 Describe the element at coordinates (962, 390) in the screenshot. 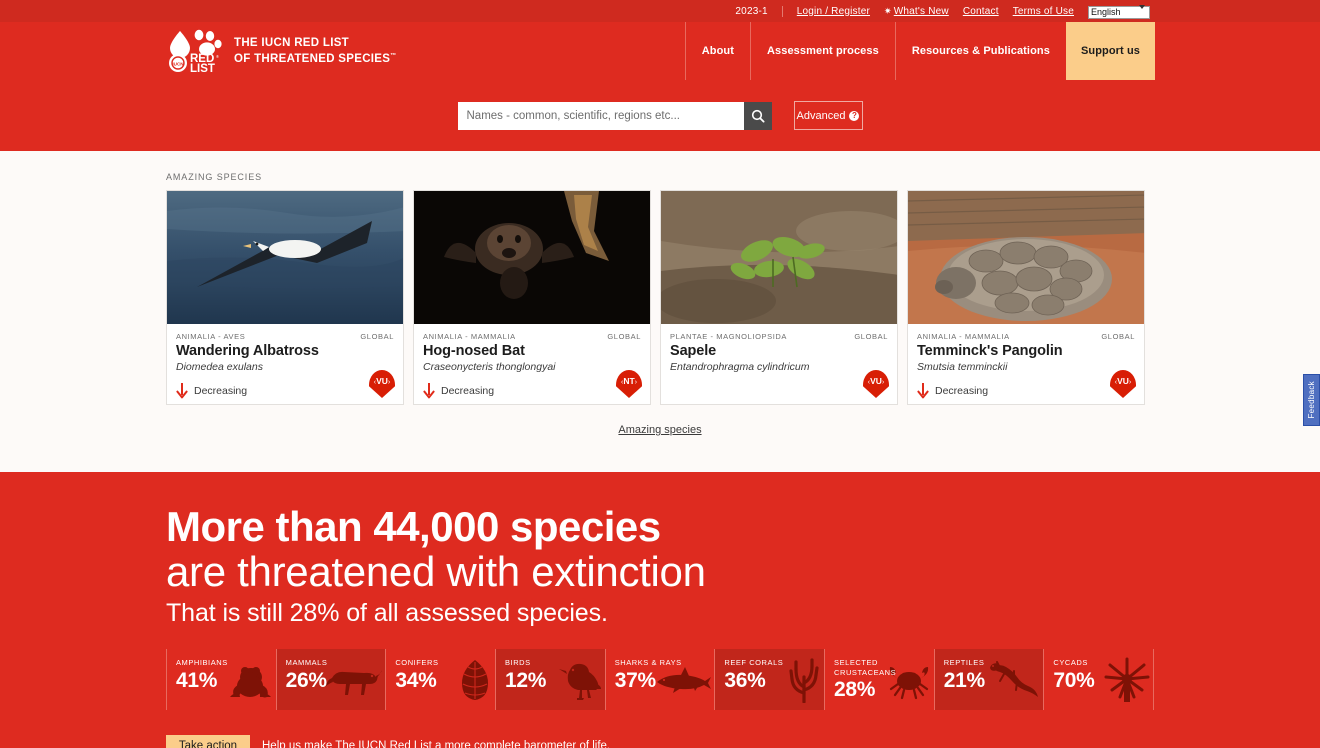

I see `card-trend-label: Decreasing` at that location.